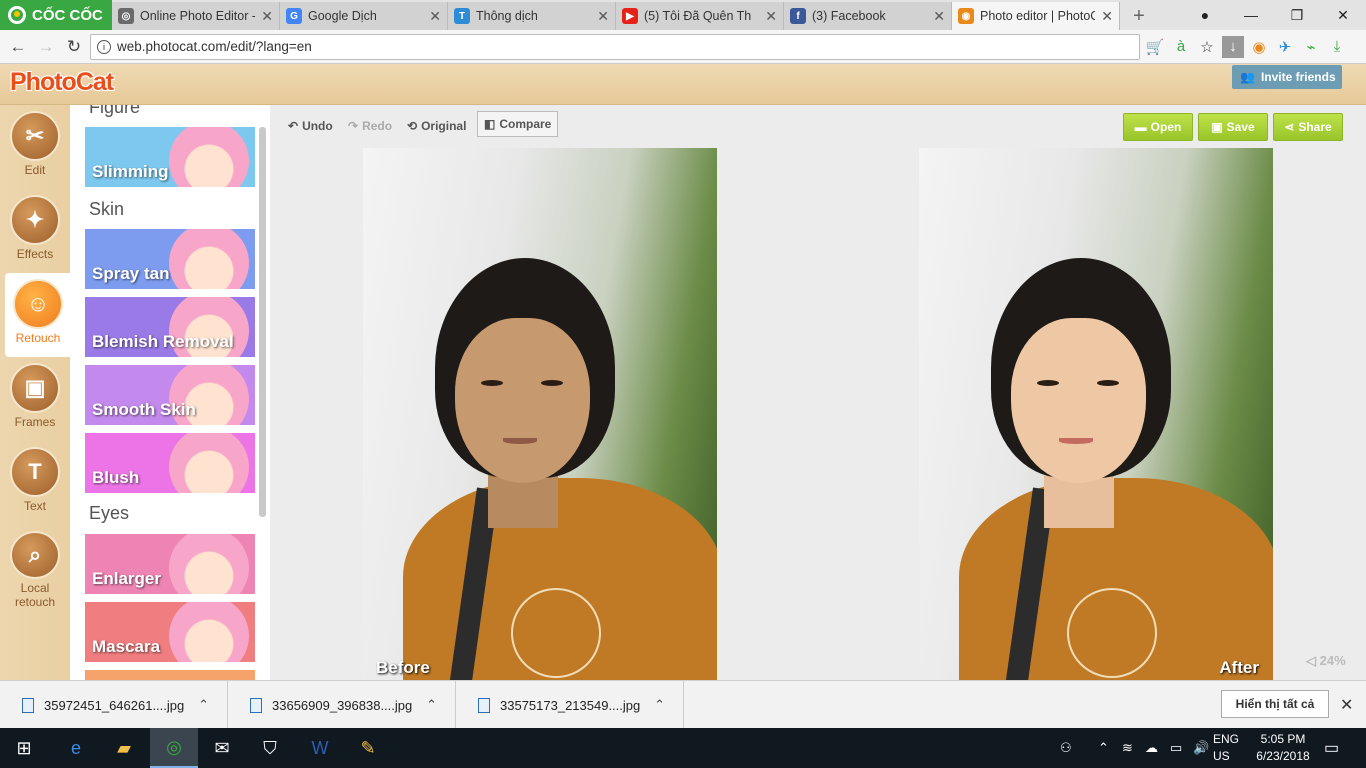 The height and width of the screenshot is (768, 1366). I want to click on extension-2-icon: ⌁, so click(1311, 47).